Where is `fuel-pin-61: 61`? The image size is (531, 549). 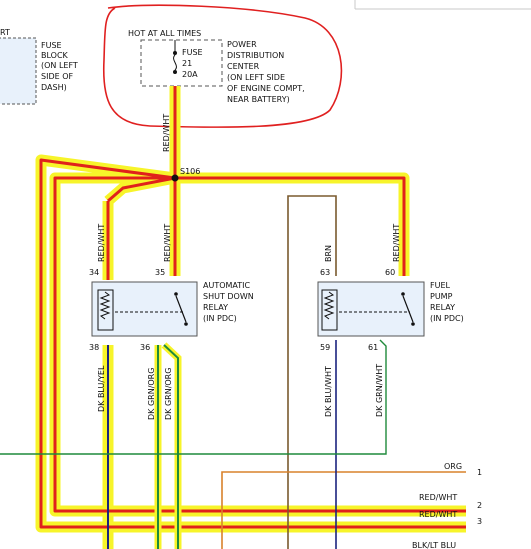 fuel-pin-61: 61 is located at coordinates (373, 347).